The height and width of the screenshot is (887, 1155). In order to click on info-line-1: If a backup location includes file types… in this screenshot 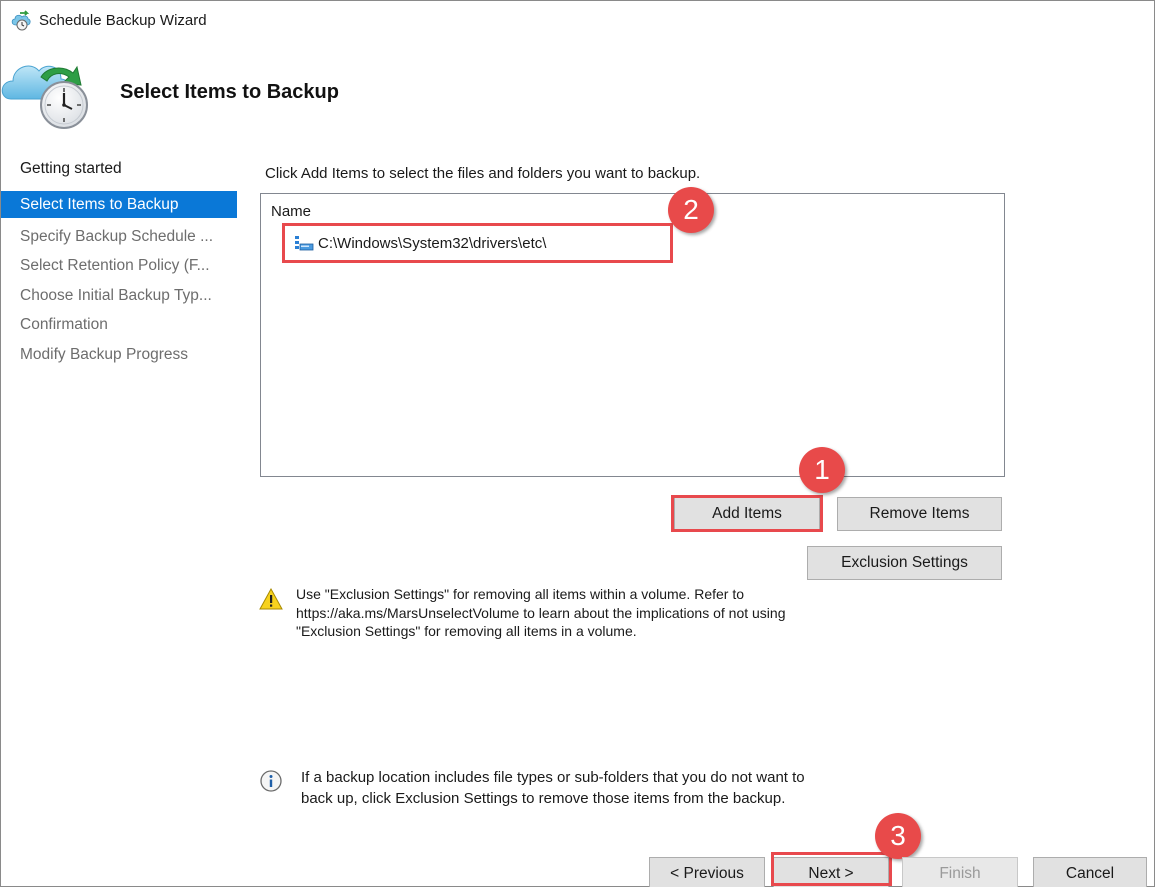, I will do `click(553, 777)`.